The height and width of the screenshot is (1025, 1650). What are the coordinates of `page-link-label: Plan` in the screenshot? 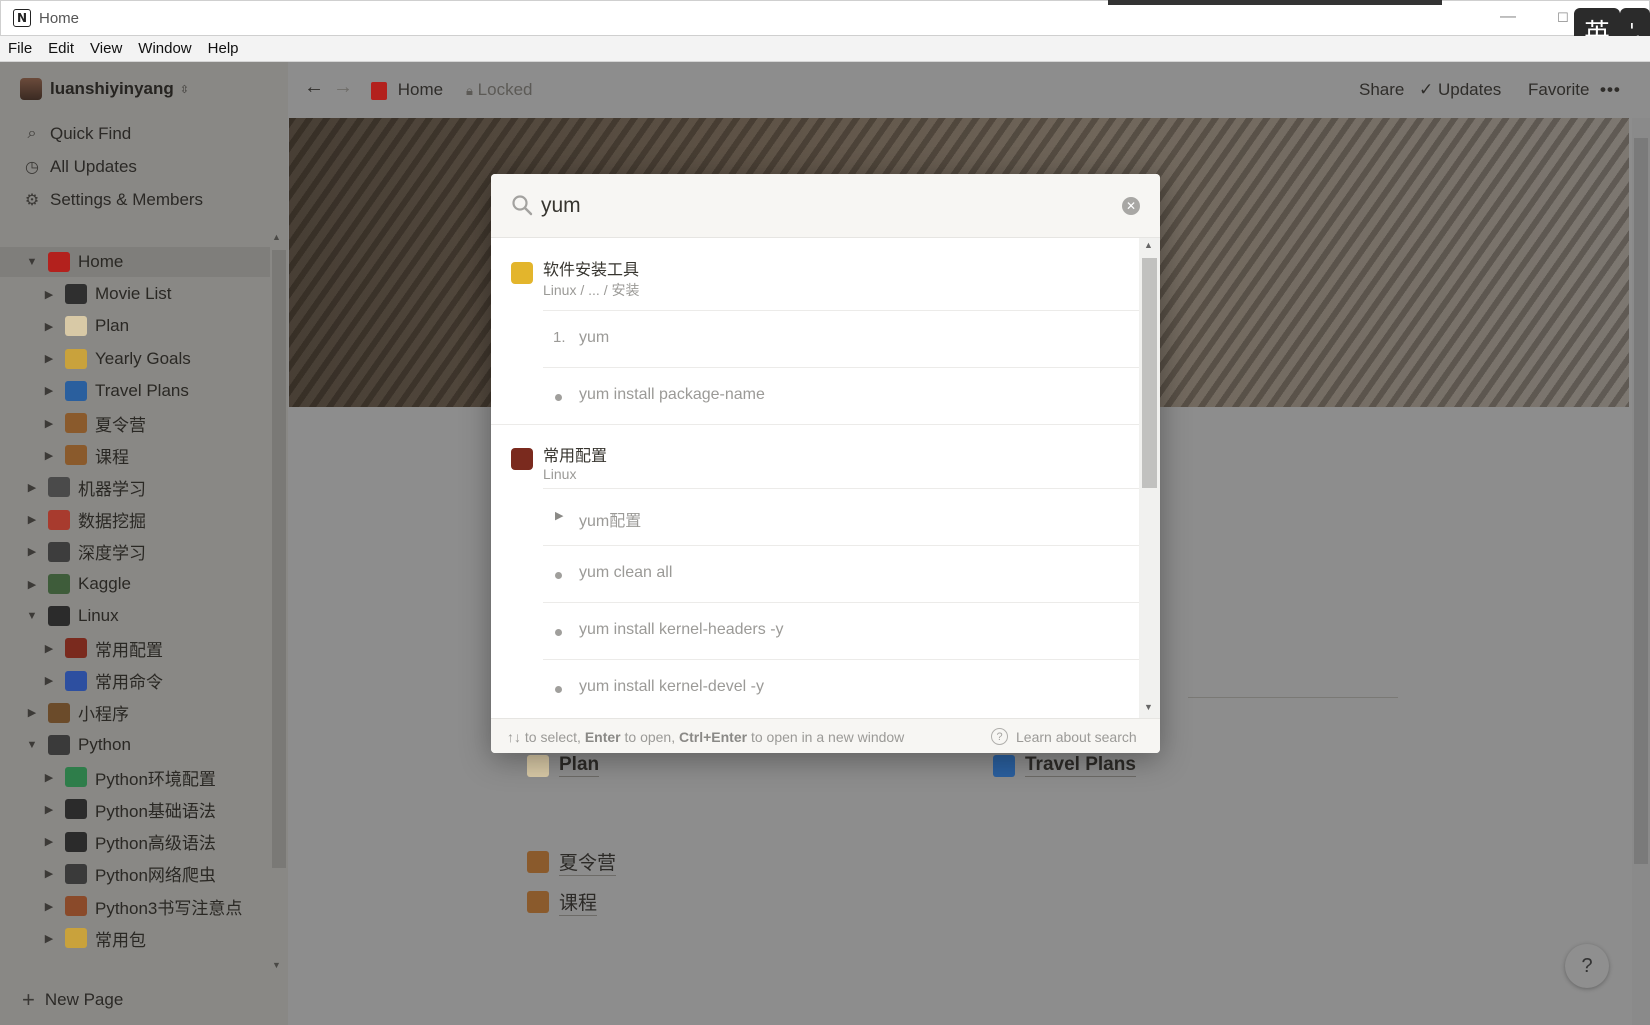 It's located at (579, 765).